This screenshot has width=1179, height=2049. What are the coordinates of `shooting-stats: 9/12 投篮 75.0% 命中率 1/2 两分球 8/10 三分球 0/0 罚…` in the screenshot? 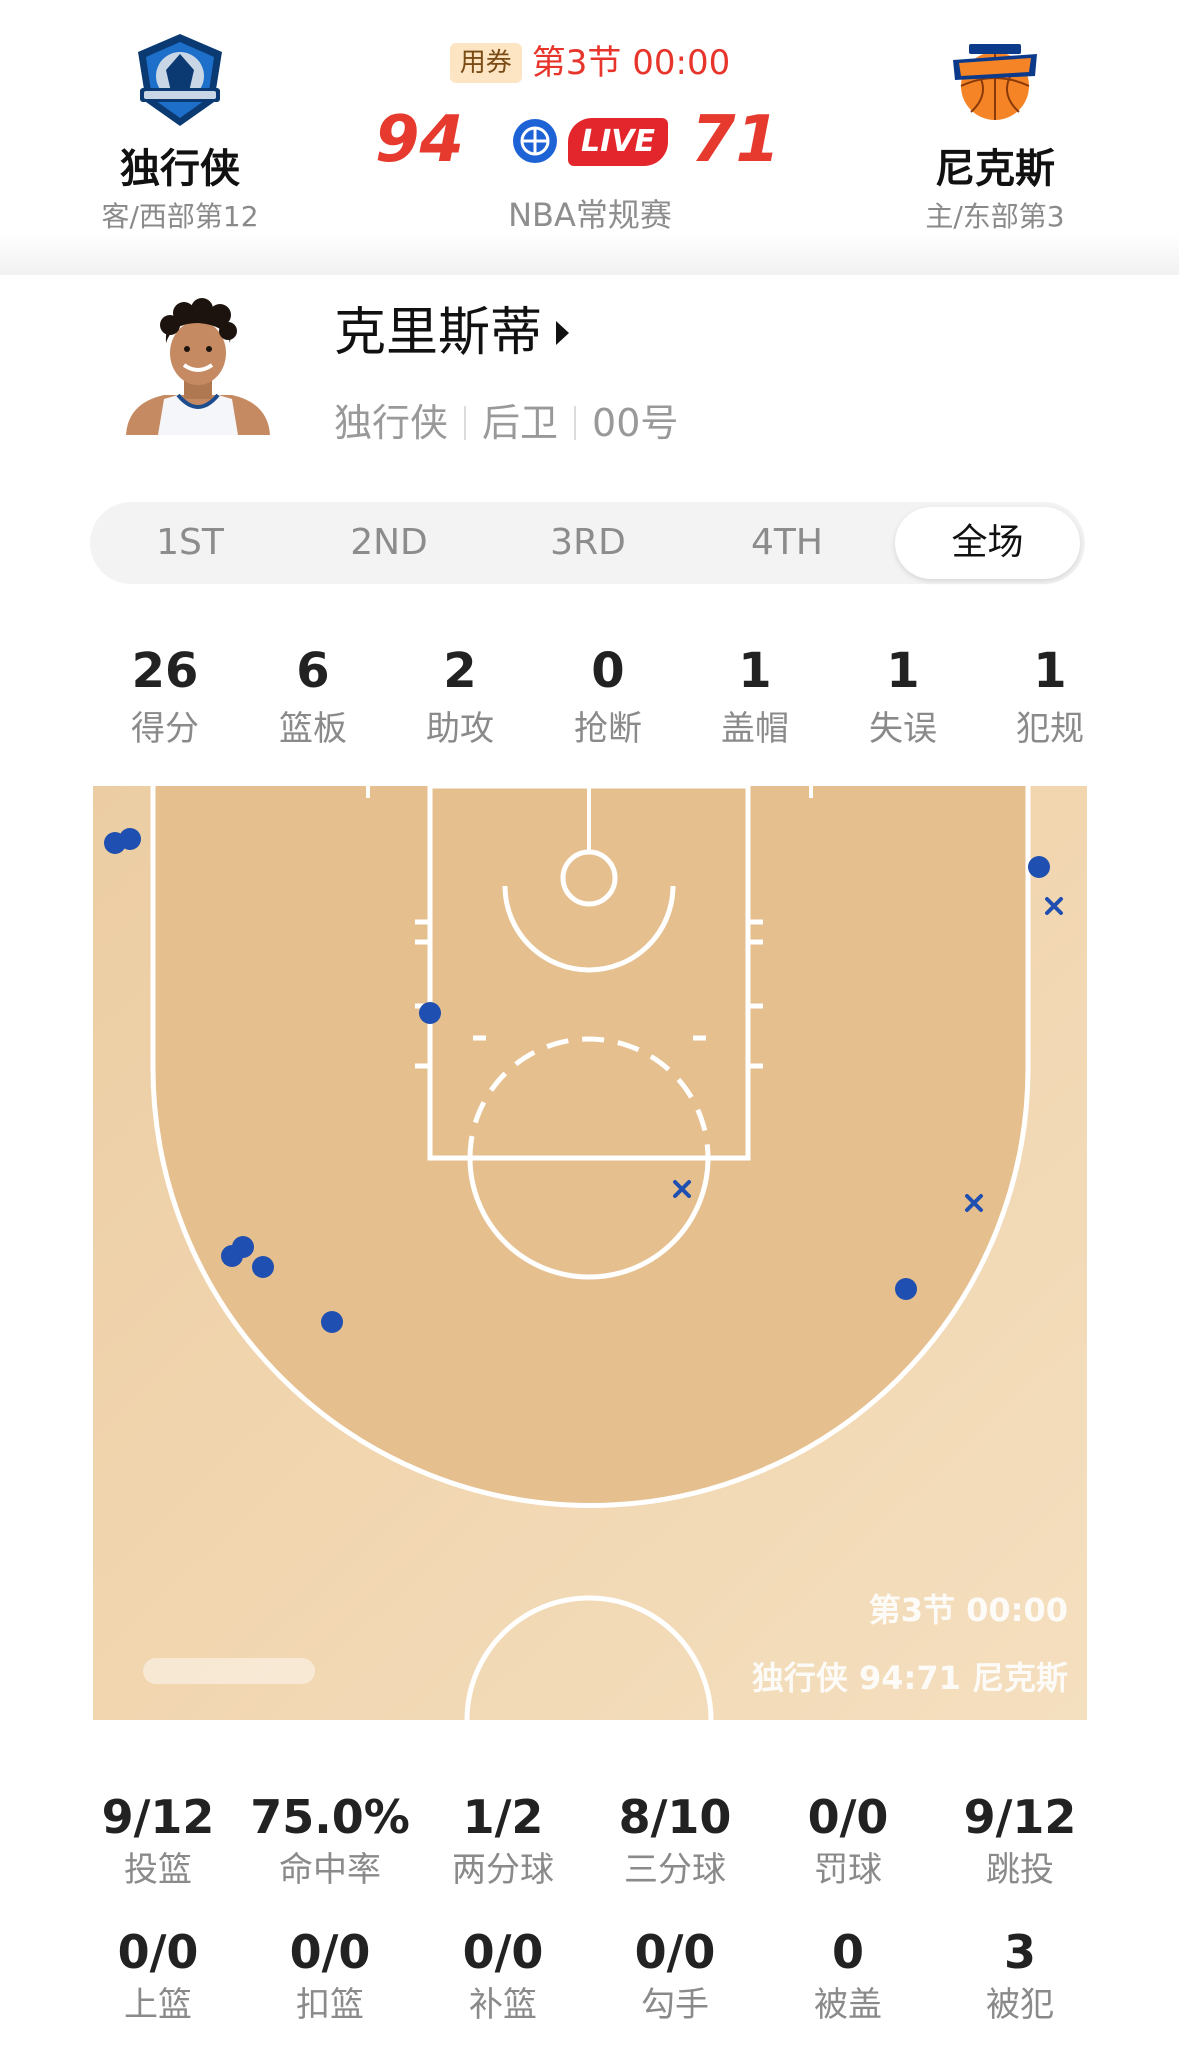 It's located at (590, 1919).